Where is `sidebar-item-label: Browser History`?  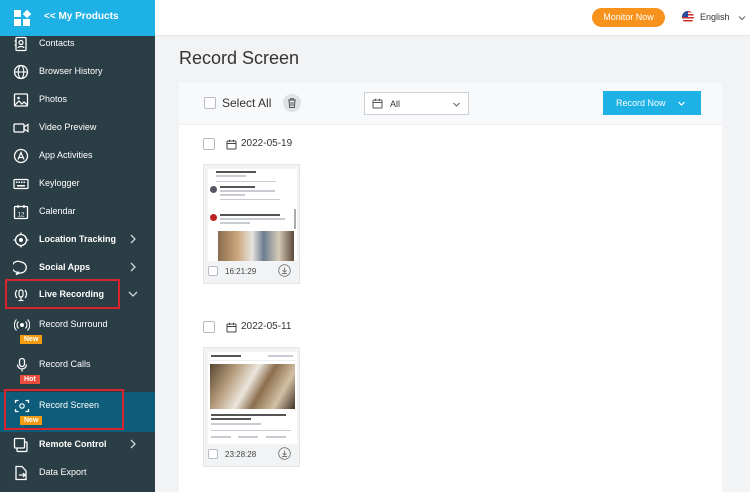 sidebar-item-label: Browser History is located at coordinates (71, 71).